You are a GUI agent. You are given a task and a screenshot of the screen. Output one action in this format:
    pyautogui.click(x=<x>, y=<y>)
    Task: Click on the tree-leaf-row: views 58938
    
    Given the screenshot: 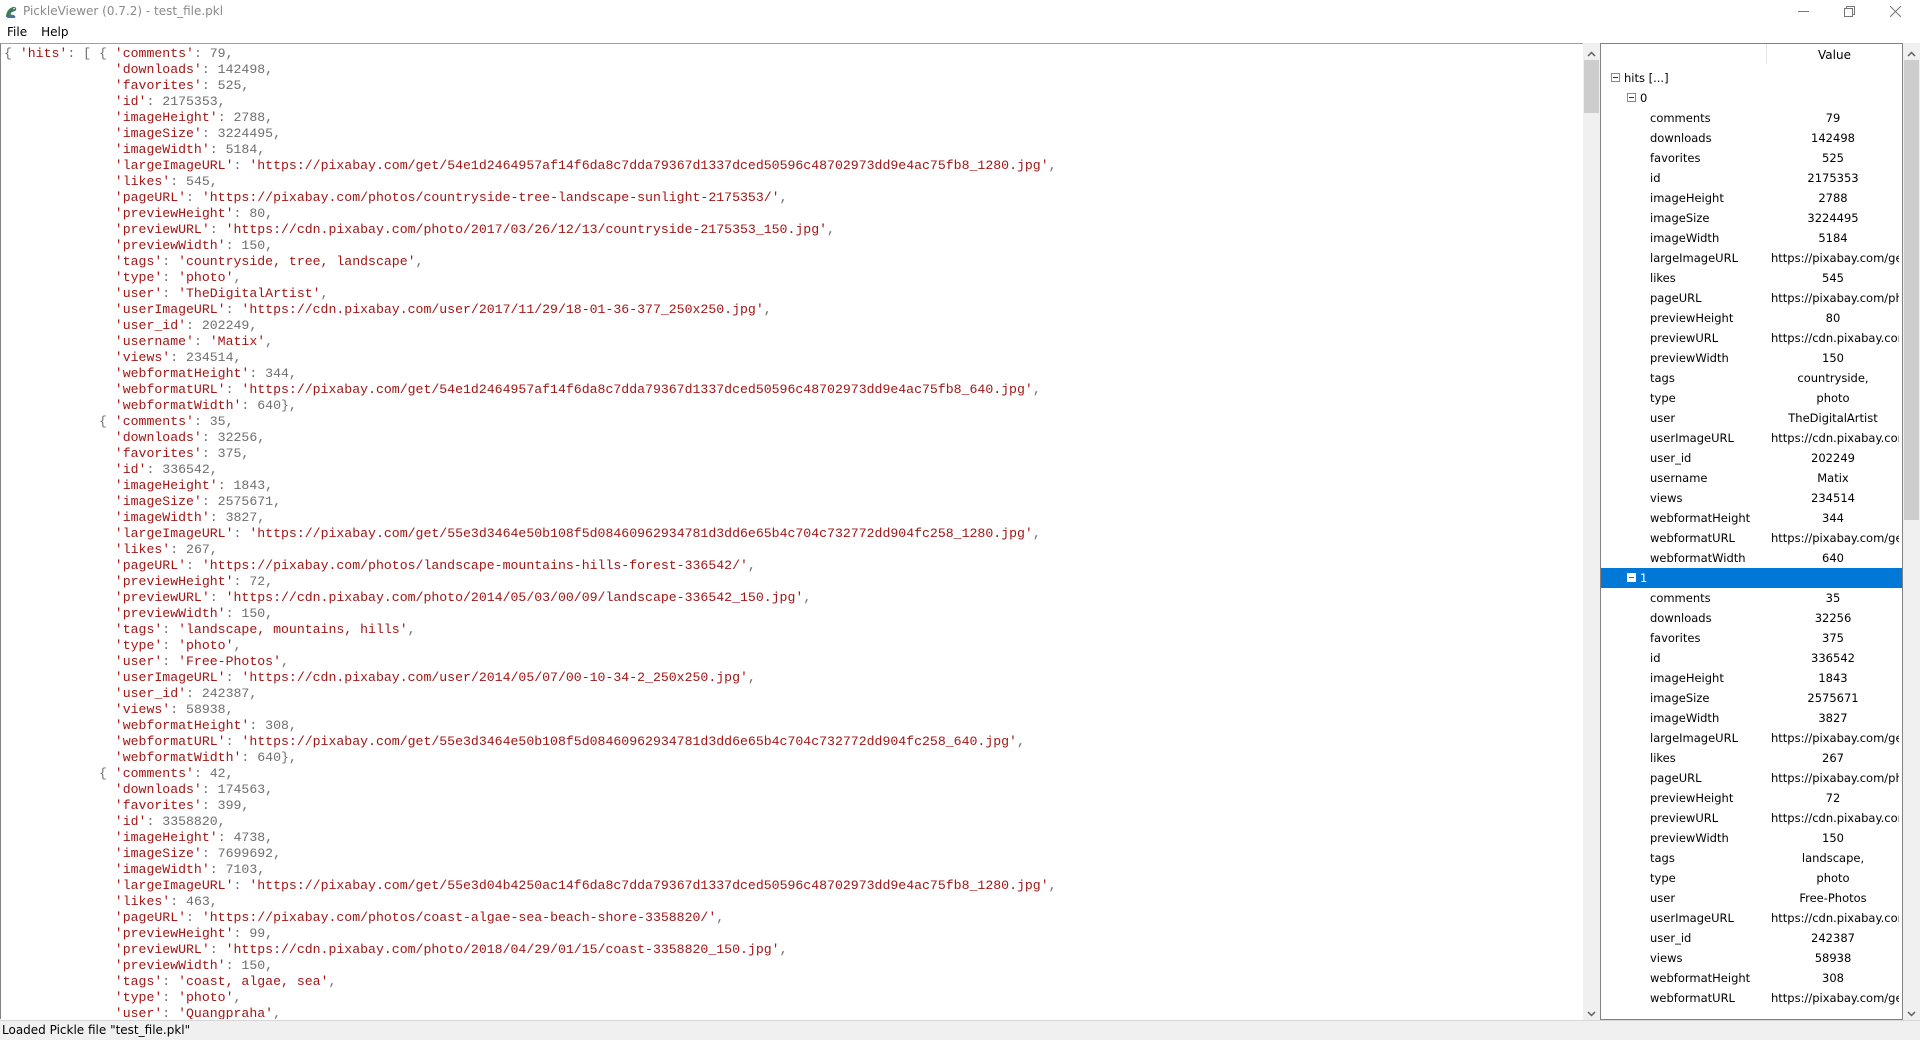 What is the action you would take?
    pyautogui.click(x=1751, y=958)
    